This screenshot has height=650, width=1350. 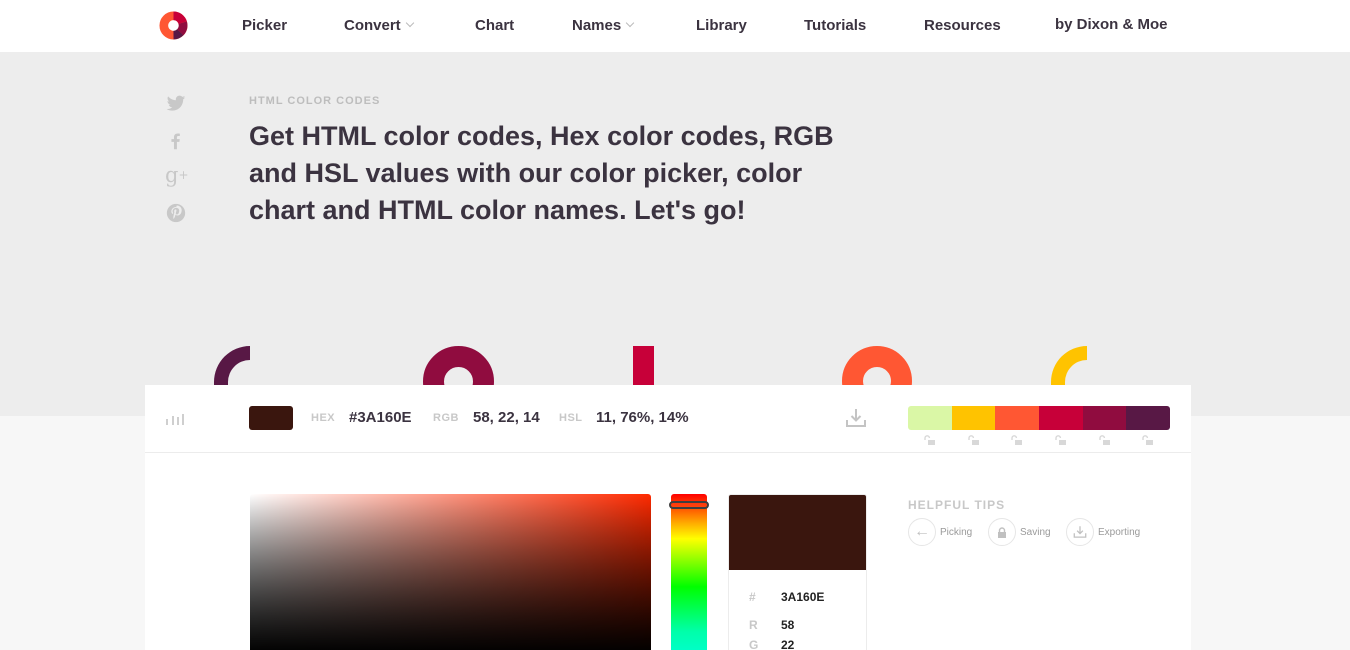 What do you see at coordinates (1119, 532) in the screenshot?
I see `tip-label: Exporting` at bounding box center [1119, 532].